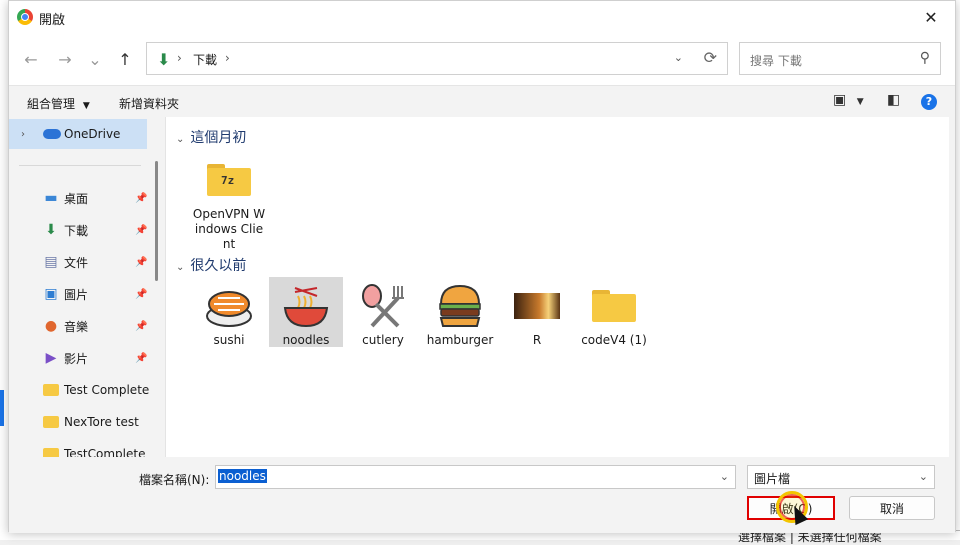 The image size is (960, 545). I want to click on file-name: sushi, so click(229, 340).